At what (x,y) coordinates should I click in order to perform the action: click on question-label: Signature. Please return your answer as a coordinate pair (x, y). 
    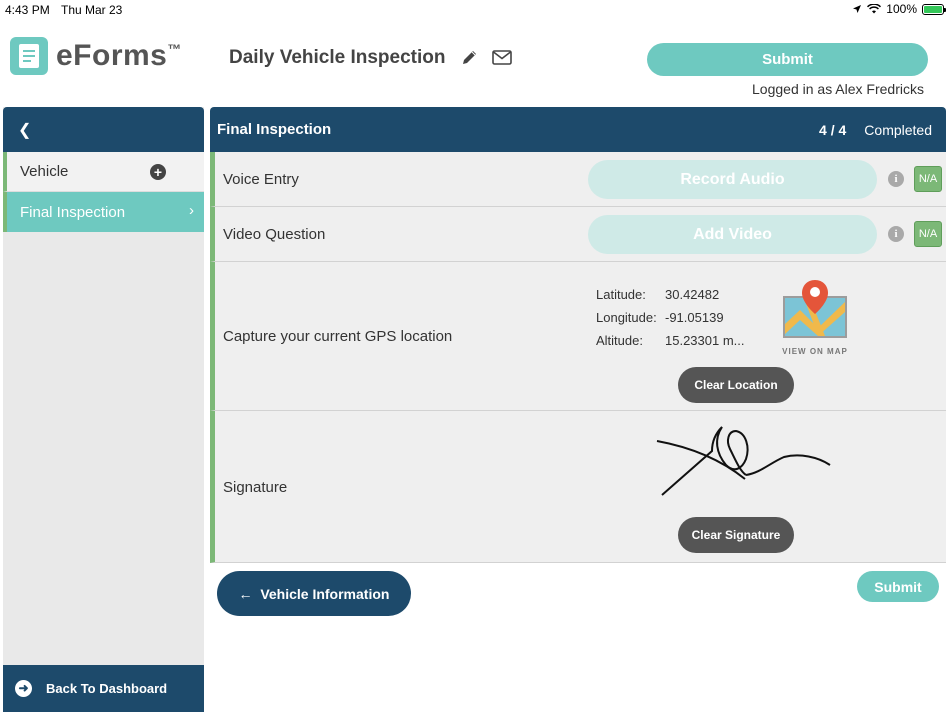
    Looking at the image, I should click on (255, 487).